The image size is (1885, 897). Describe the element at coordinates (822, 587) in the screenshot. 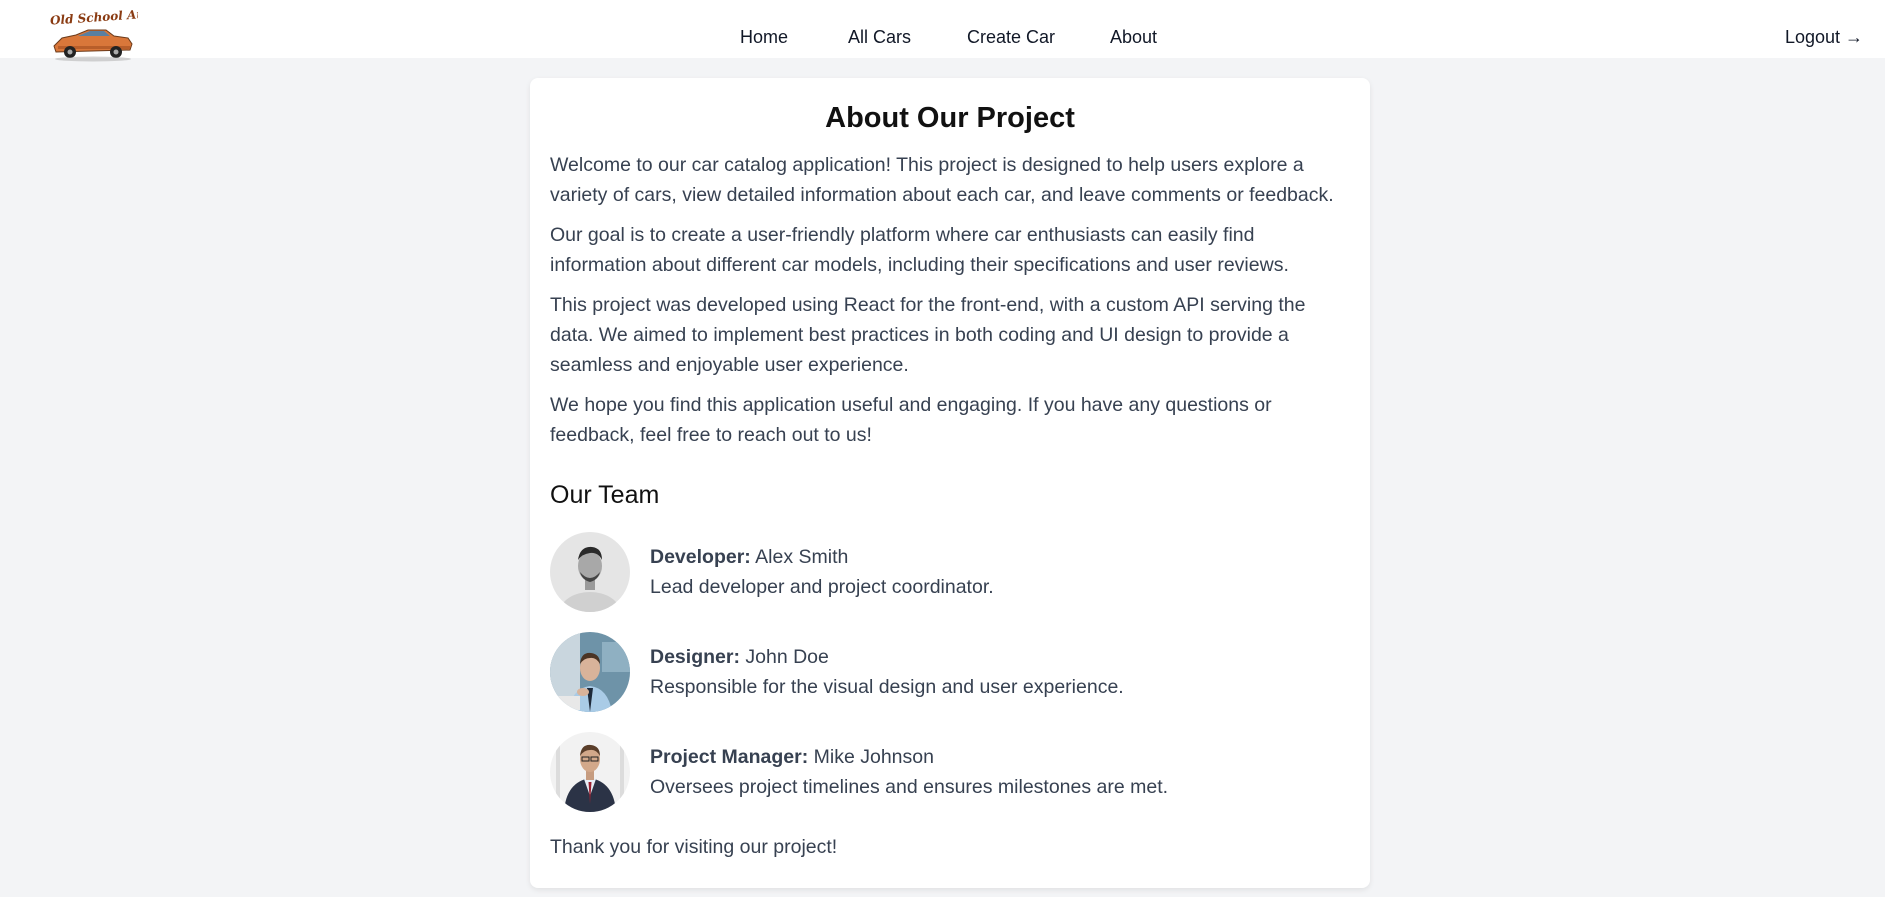

I see `developer-description: Lead developer and project coordinator.` at that location.